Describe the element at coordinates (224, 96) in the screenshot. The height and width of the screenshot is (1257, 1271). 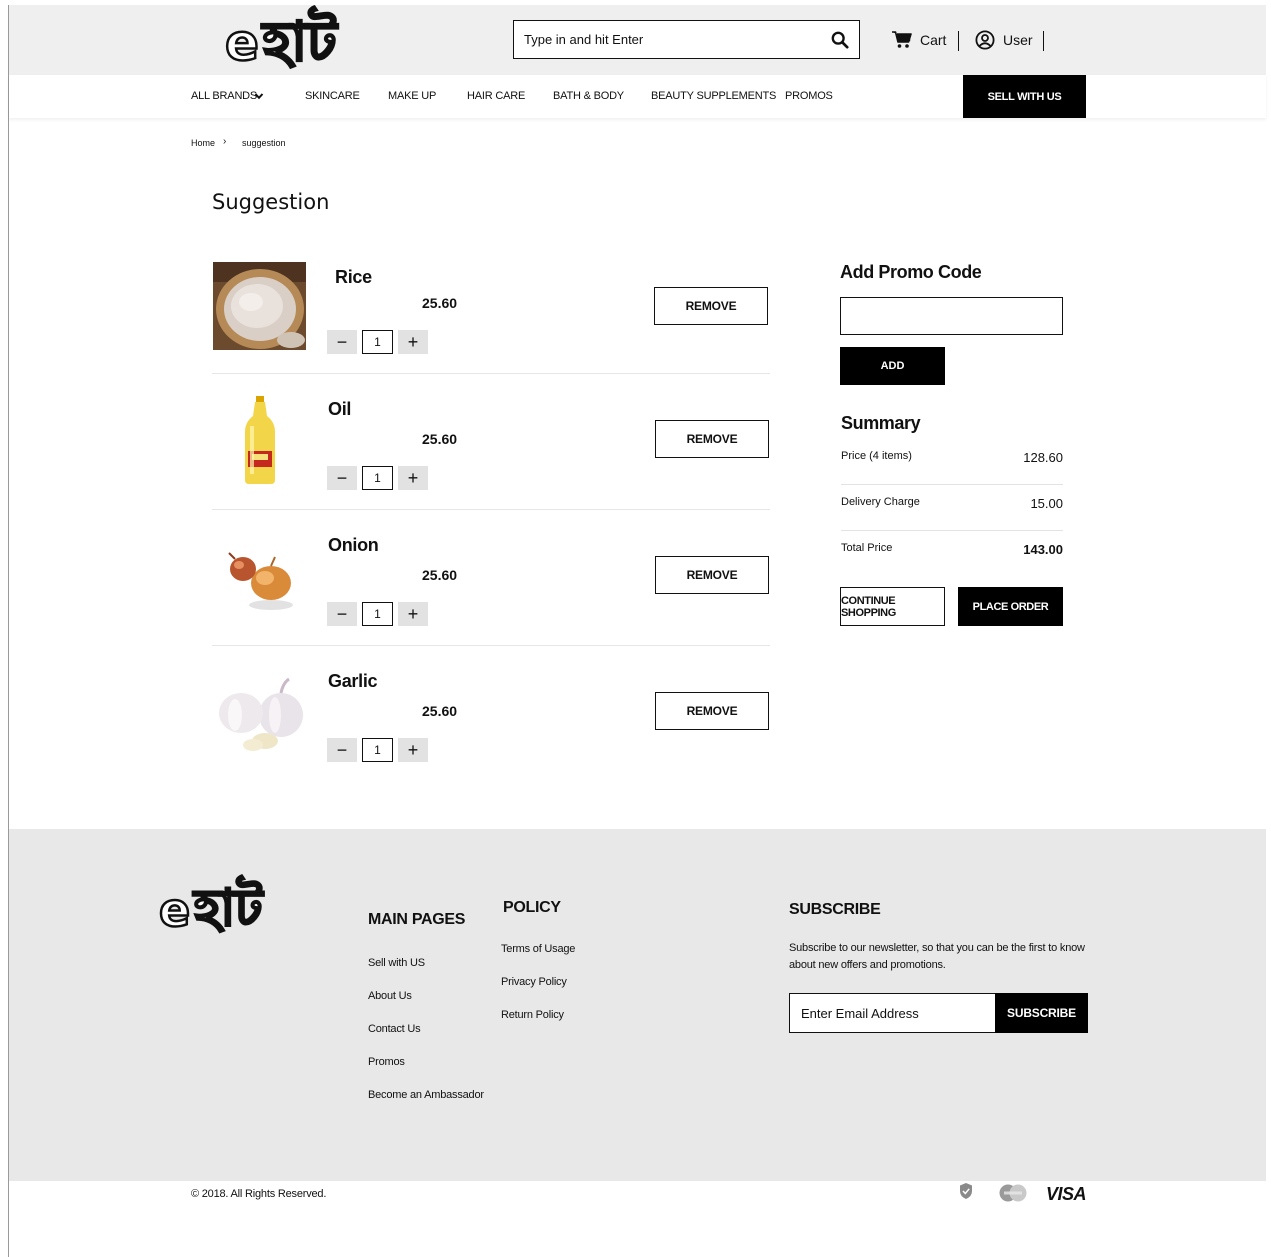
I see `nav-all-brands: ALL BRANDS` at that location.